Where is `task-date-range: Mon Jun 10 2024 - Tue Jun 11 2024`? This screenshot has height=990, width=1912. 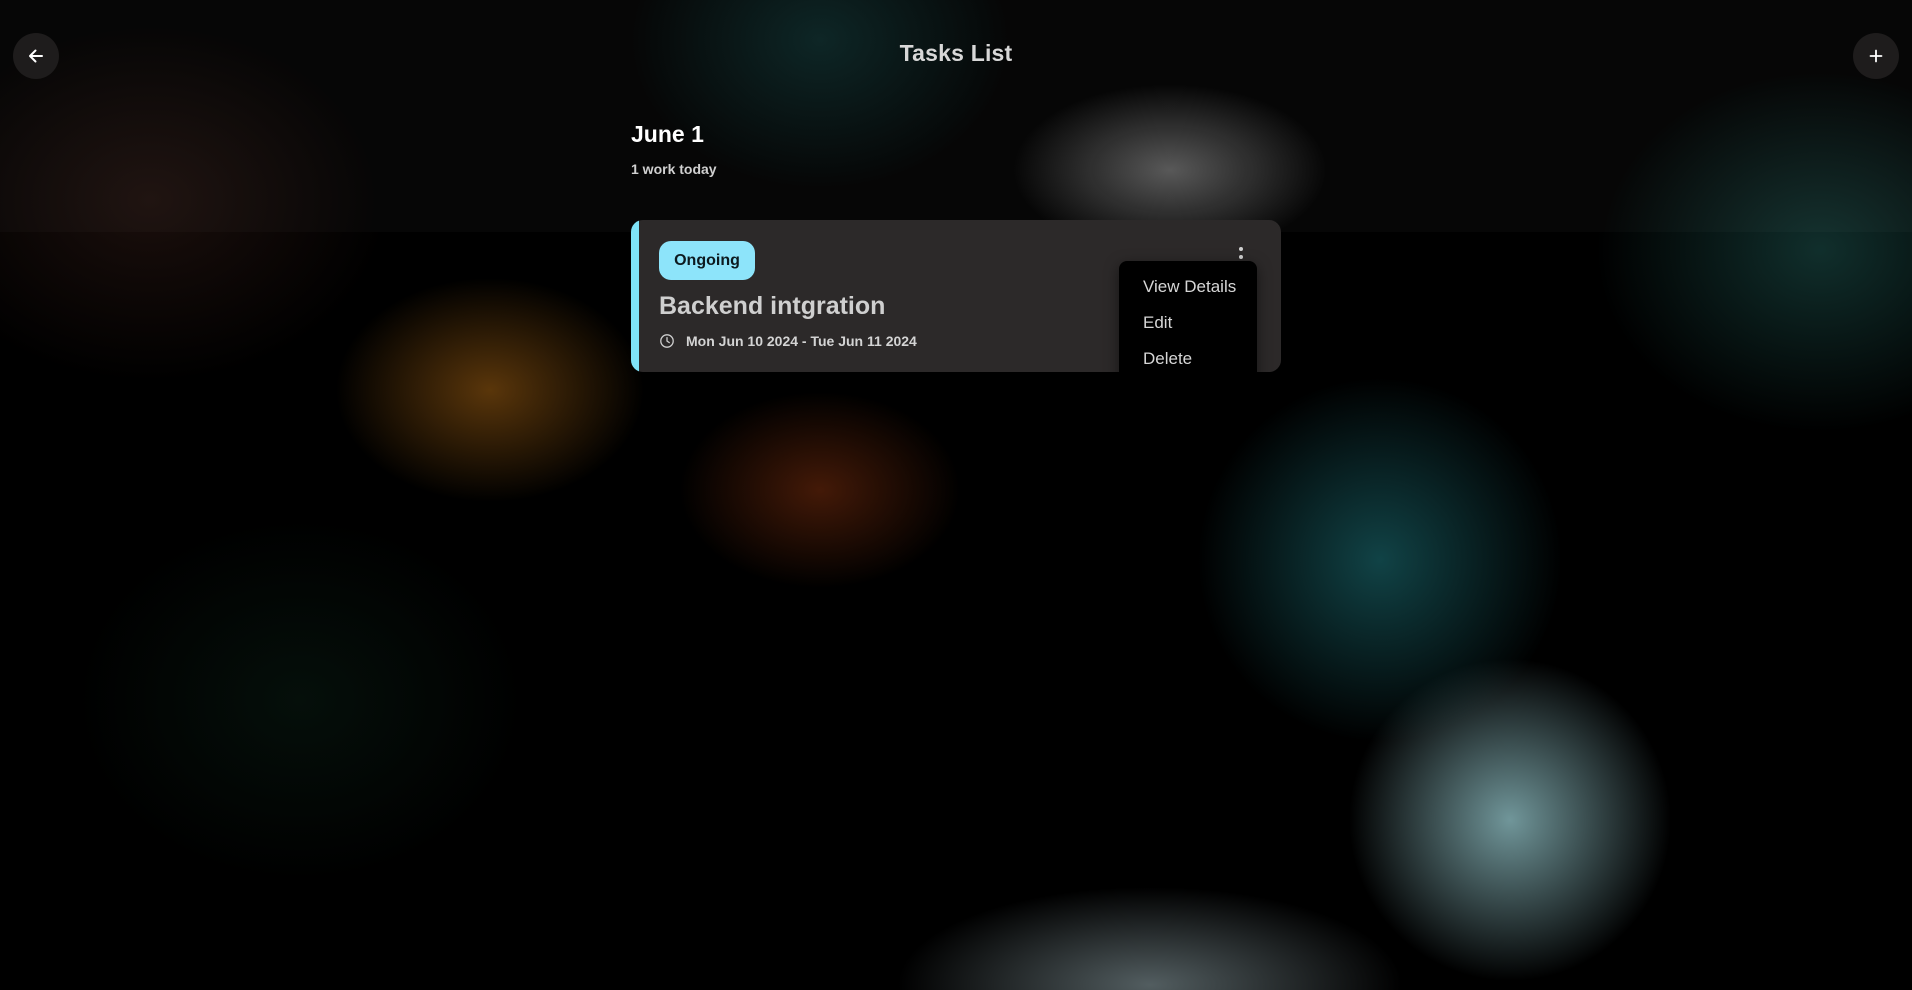 task-date-range: Mon Jun 10 2024 - Tue Jun 11 2024 is located at coordinates (788, 341).